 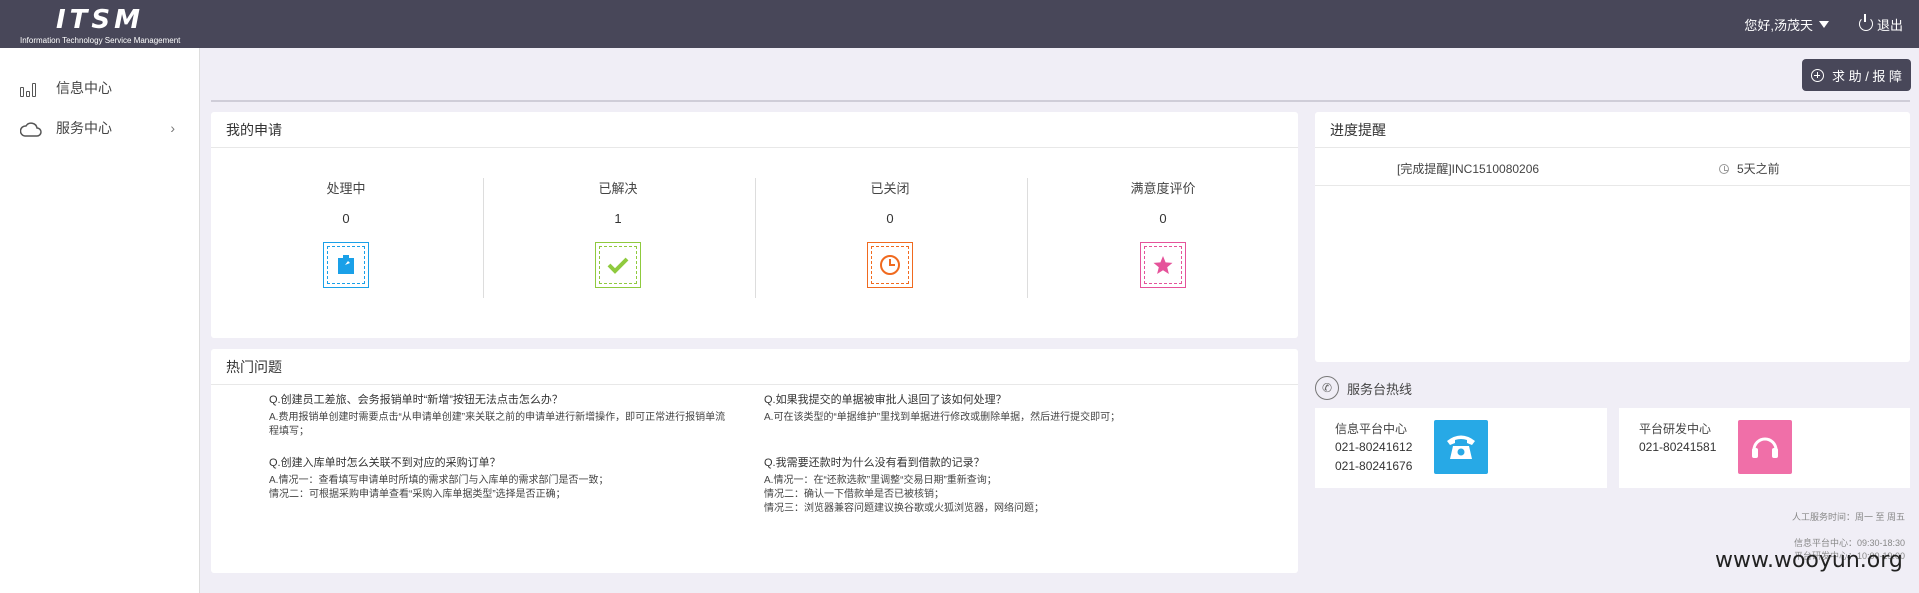 I want to click on faq-answer: A.情况一：在“还款选款”里调整“交易日期”重新查询；, so click(x=880, y=480).